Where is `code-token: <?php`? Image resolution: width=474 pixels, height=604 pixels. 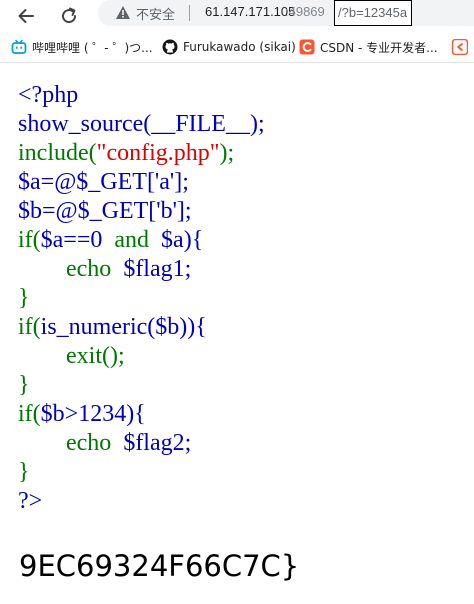 code-token: <?php is located at coordinates (48, 95).